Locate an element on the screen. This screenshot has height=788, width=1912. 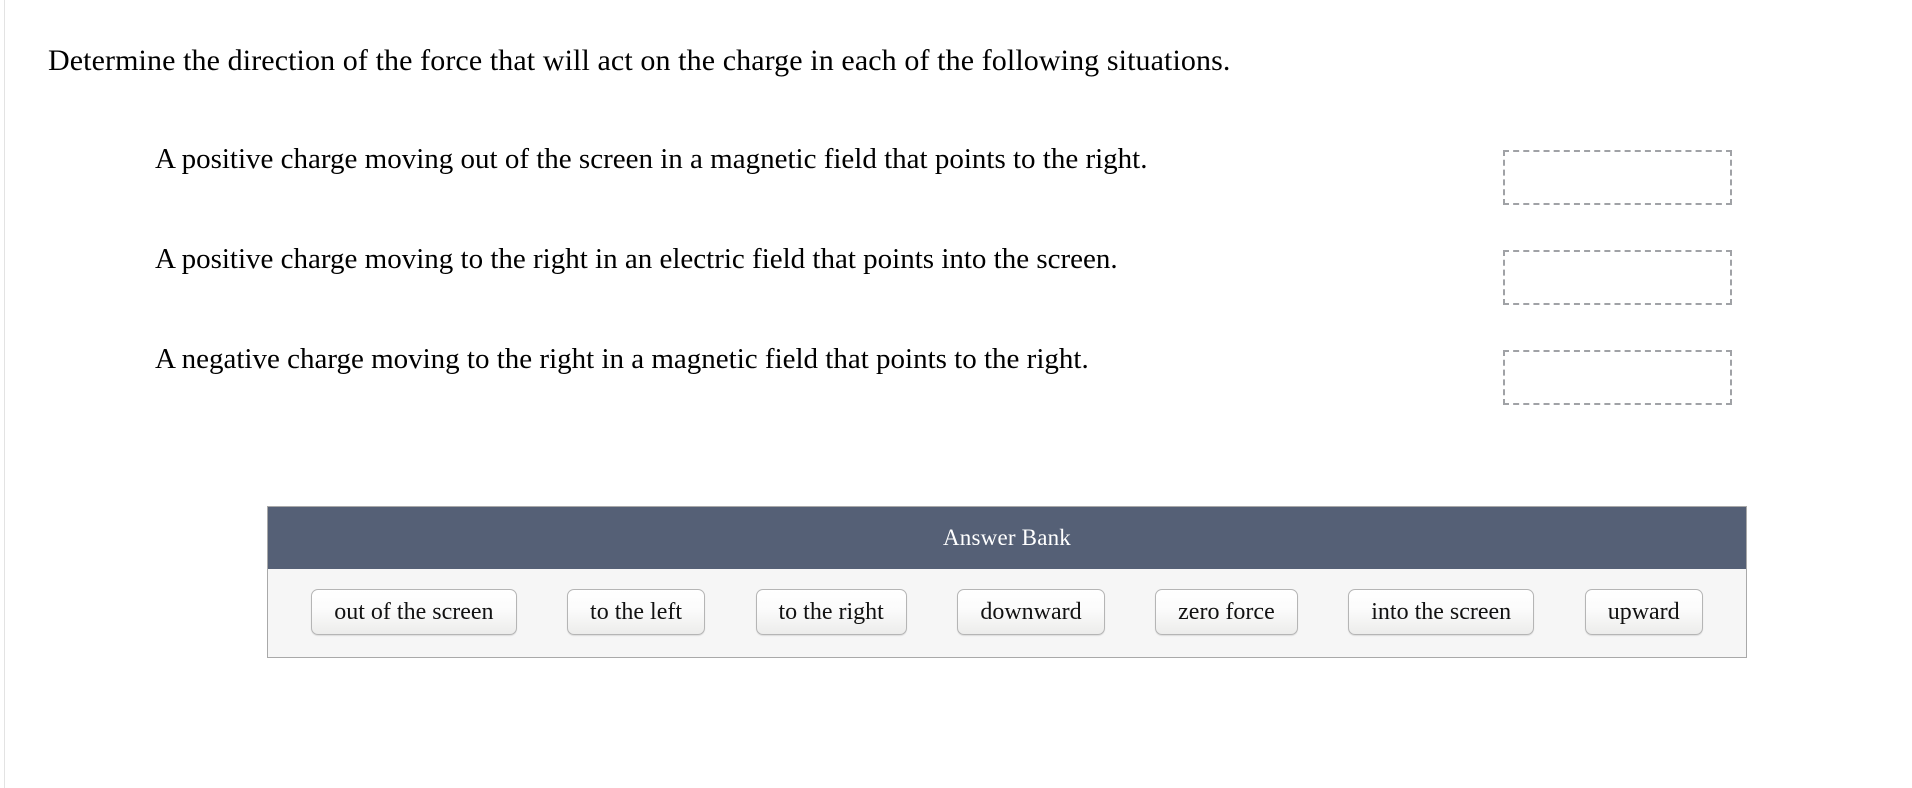
answer-chip-into-the-screen: into the screen is located at coordinates (1441, 612).